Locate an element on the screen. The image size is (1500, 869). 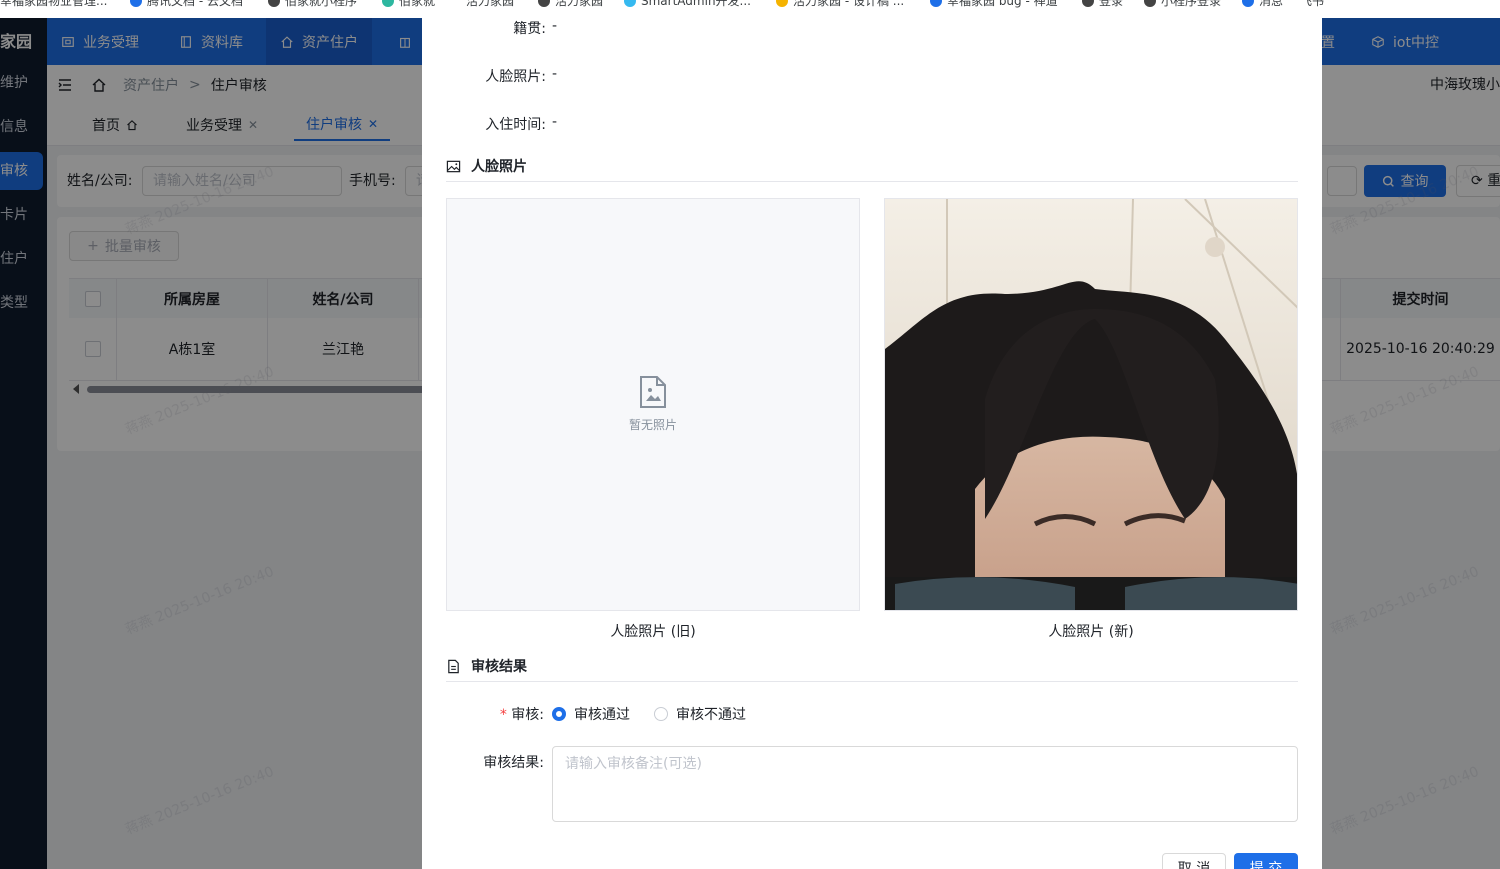
bookmark-label: 幸福家园 bug - 禅道 is located at coordinates (1002, 4).